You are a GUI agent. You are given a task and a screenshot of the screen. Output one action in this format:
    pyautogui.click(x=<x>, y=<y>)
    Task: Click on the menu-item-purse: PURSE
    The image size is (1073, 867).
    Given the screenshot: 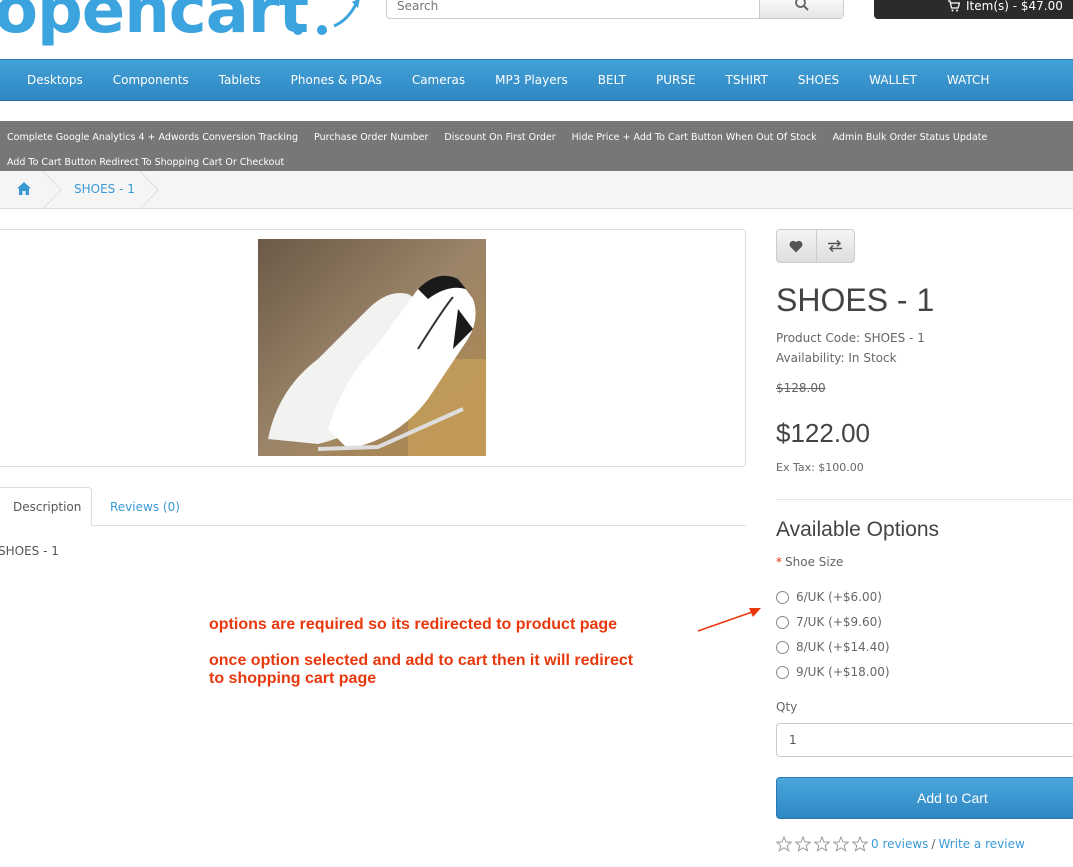 What is the action you would take?
    pyautogui.click(x=676, y=80)
    